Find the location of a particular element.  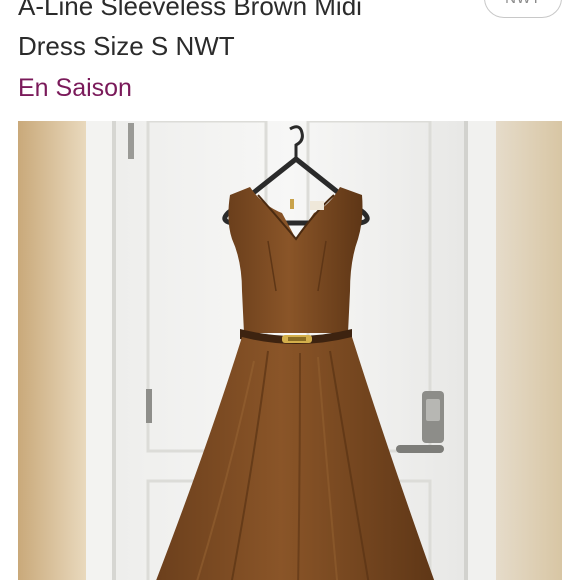

listing-title-line-2: Dress Size S NWT is located at coordinates (126, 46).